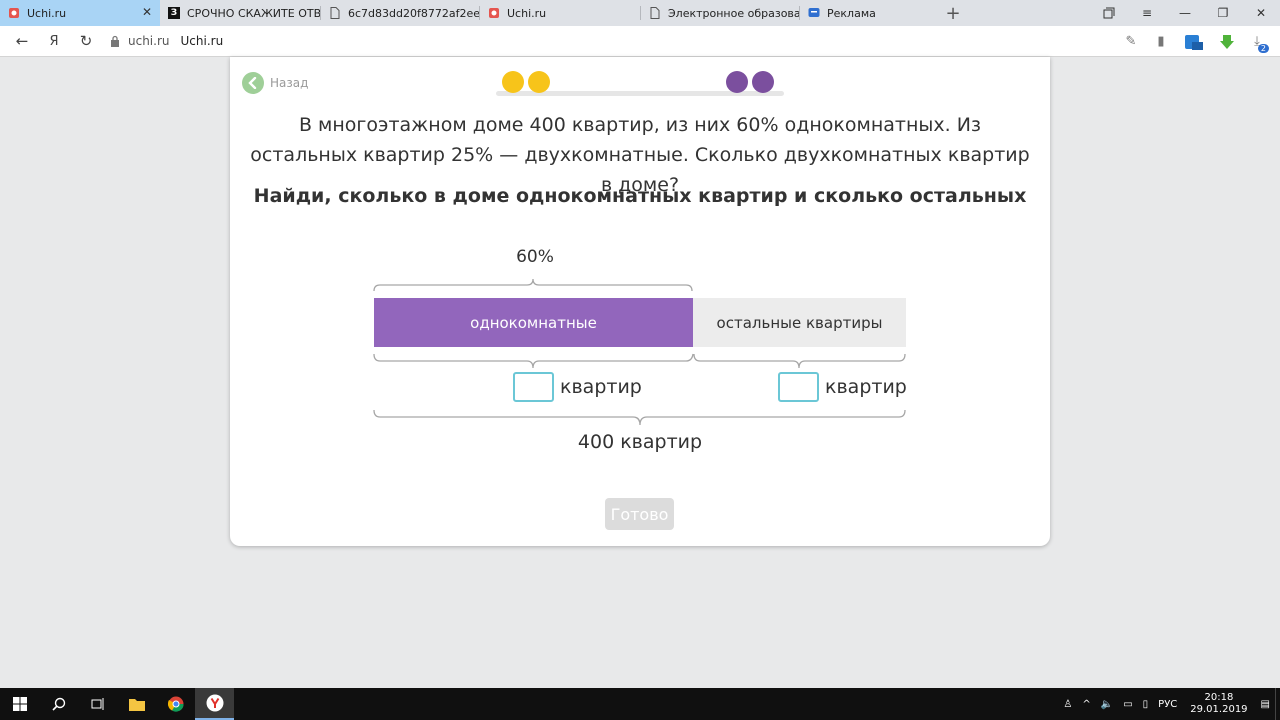 The height and width of the screenshot is (720, 1280). Describe the element at coordinates (640, 41) in the screenshot. I see `address-bar: ← Я ↻ uchi.ru Uchi.ru ✎ ▮ ⤓ 2` at that location.